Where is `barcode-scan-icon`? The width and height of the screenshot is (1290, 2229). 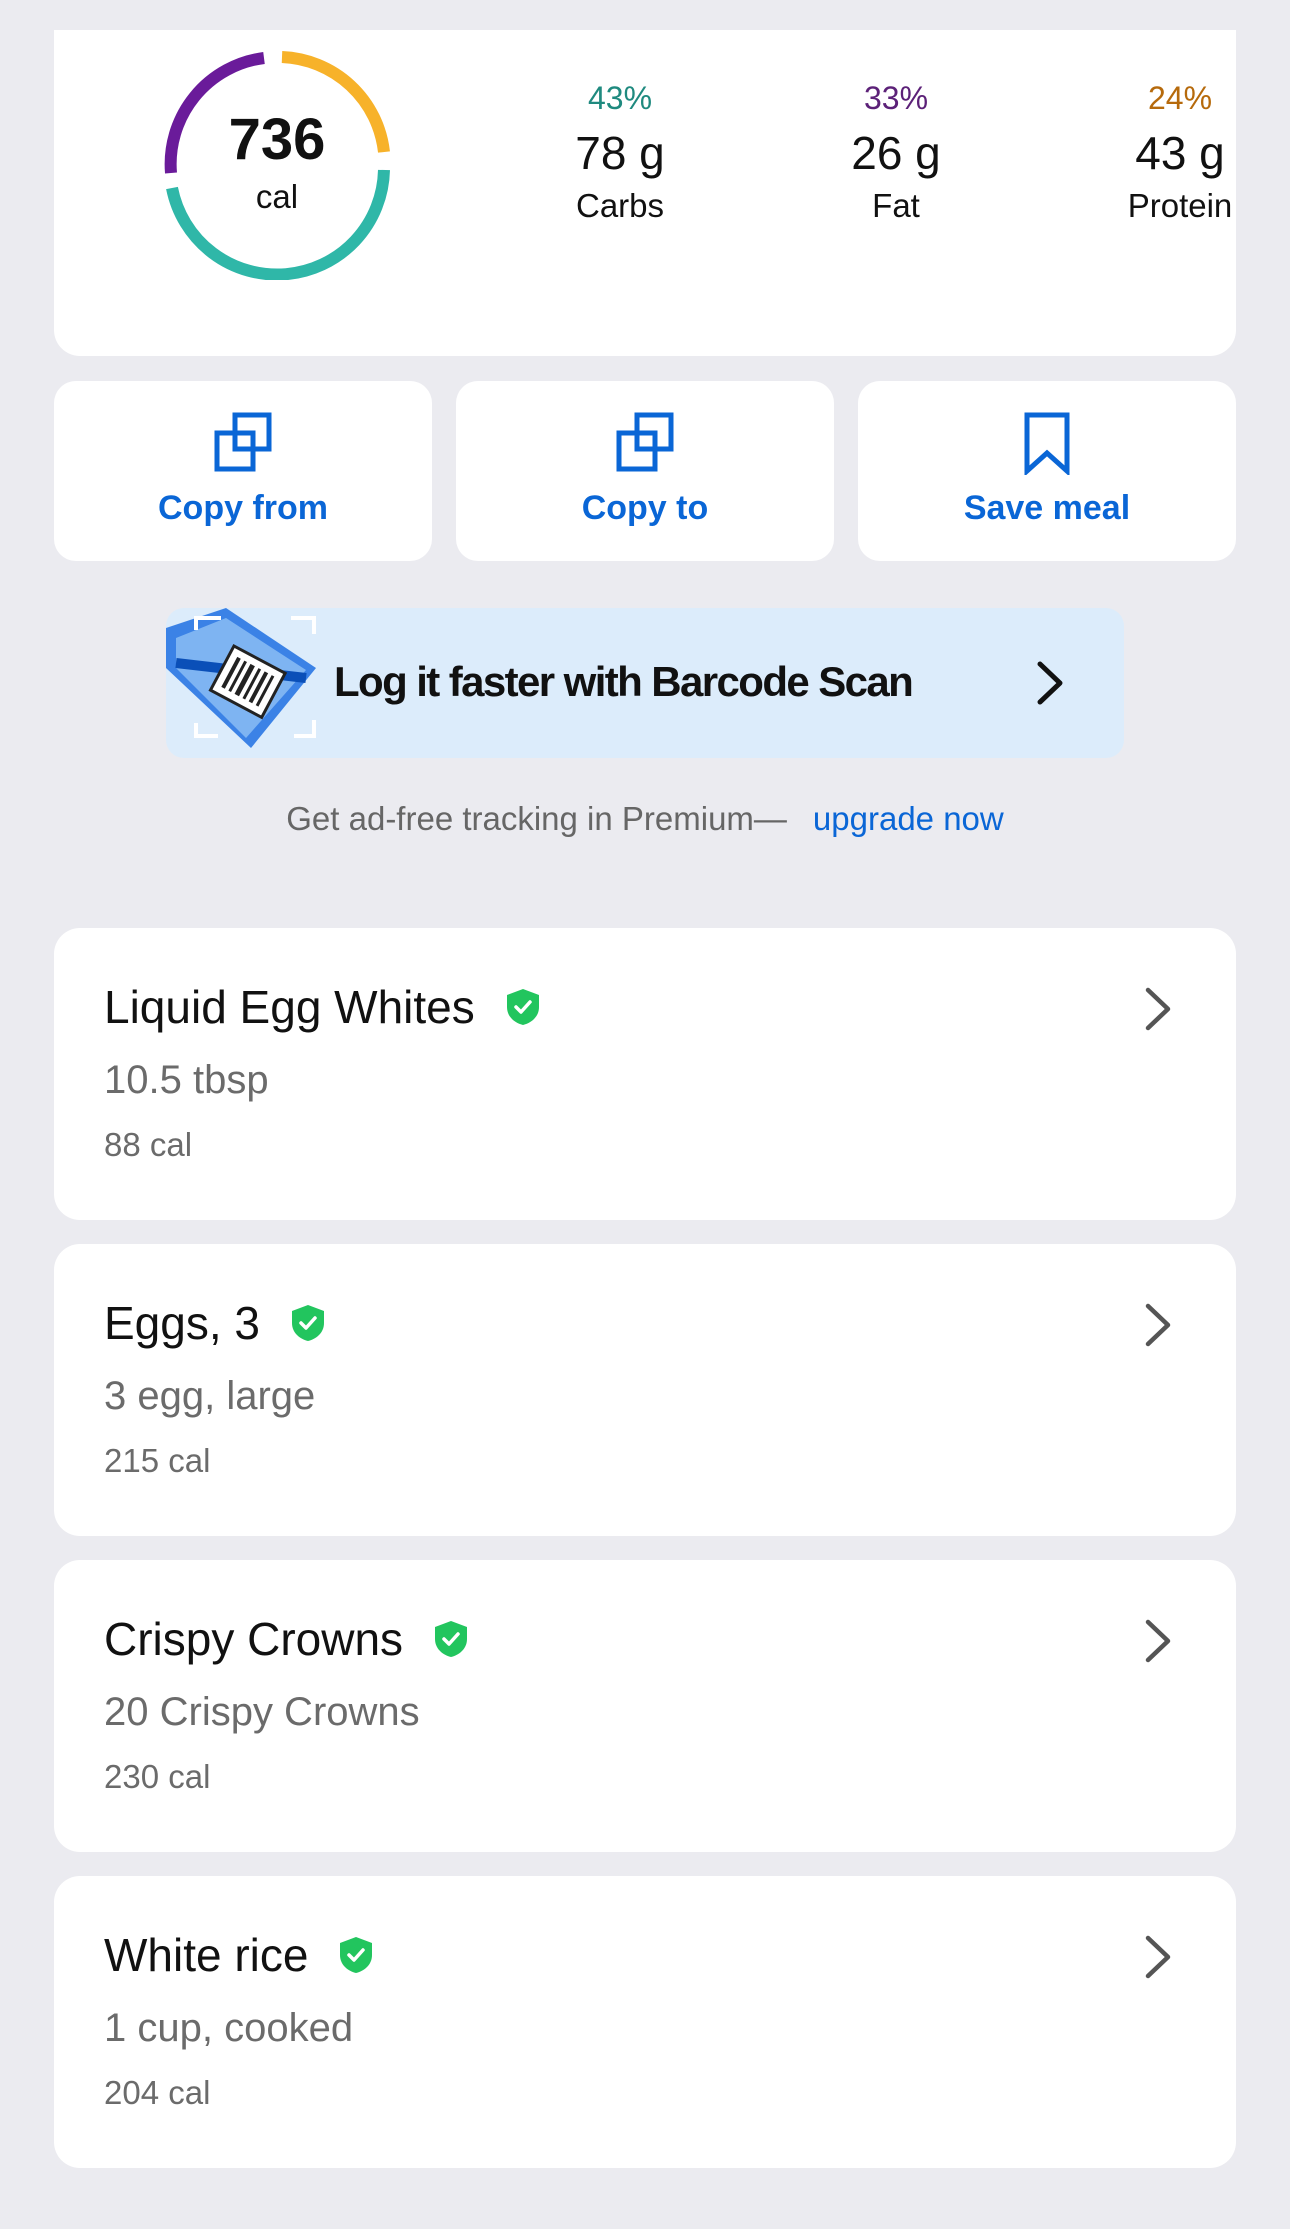 barcode-scan-icon is located at coordinates (241, 678).